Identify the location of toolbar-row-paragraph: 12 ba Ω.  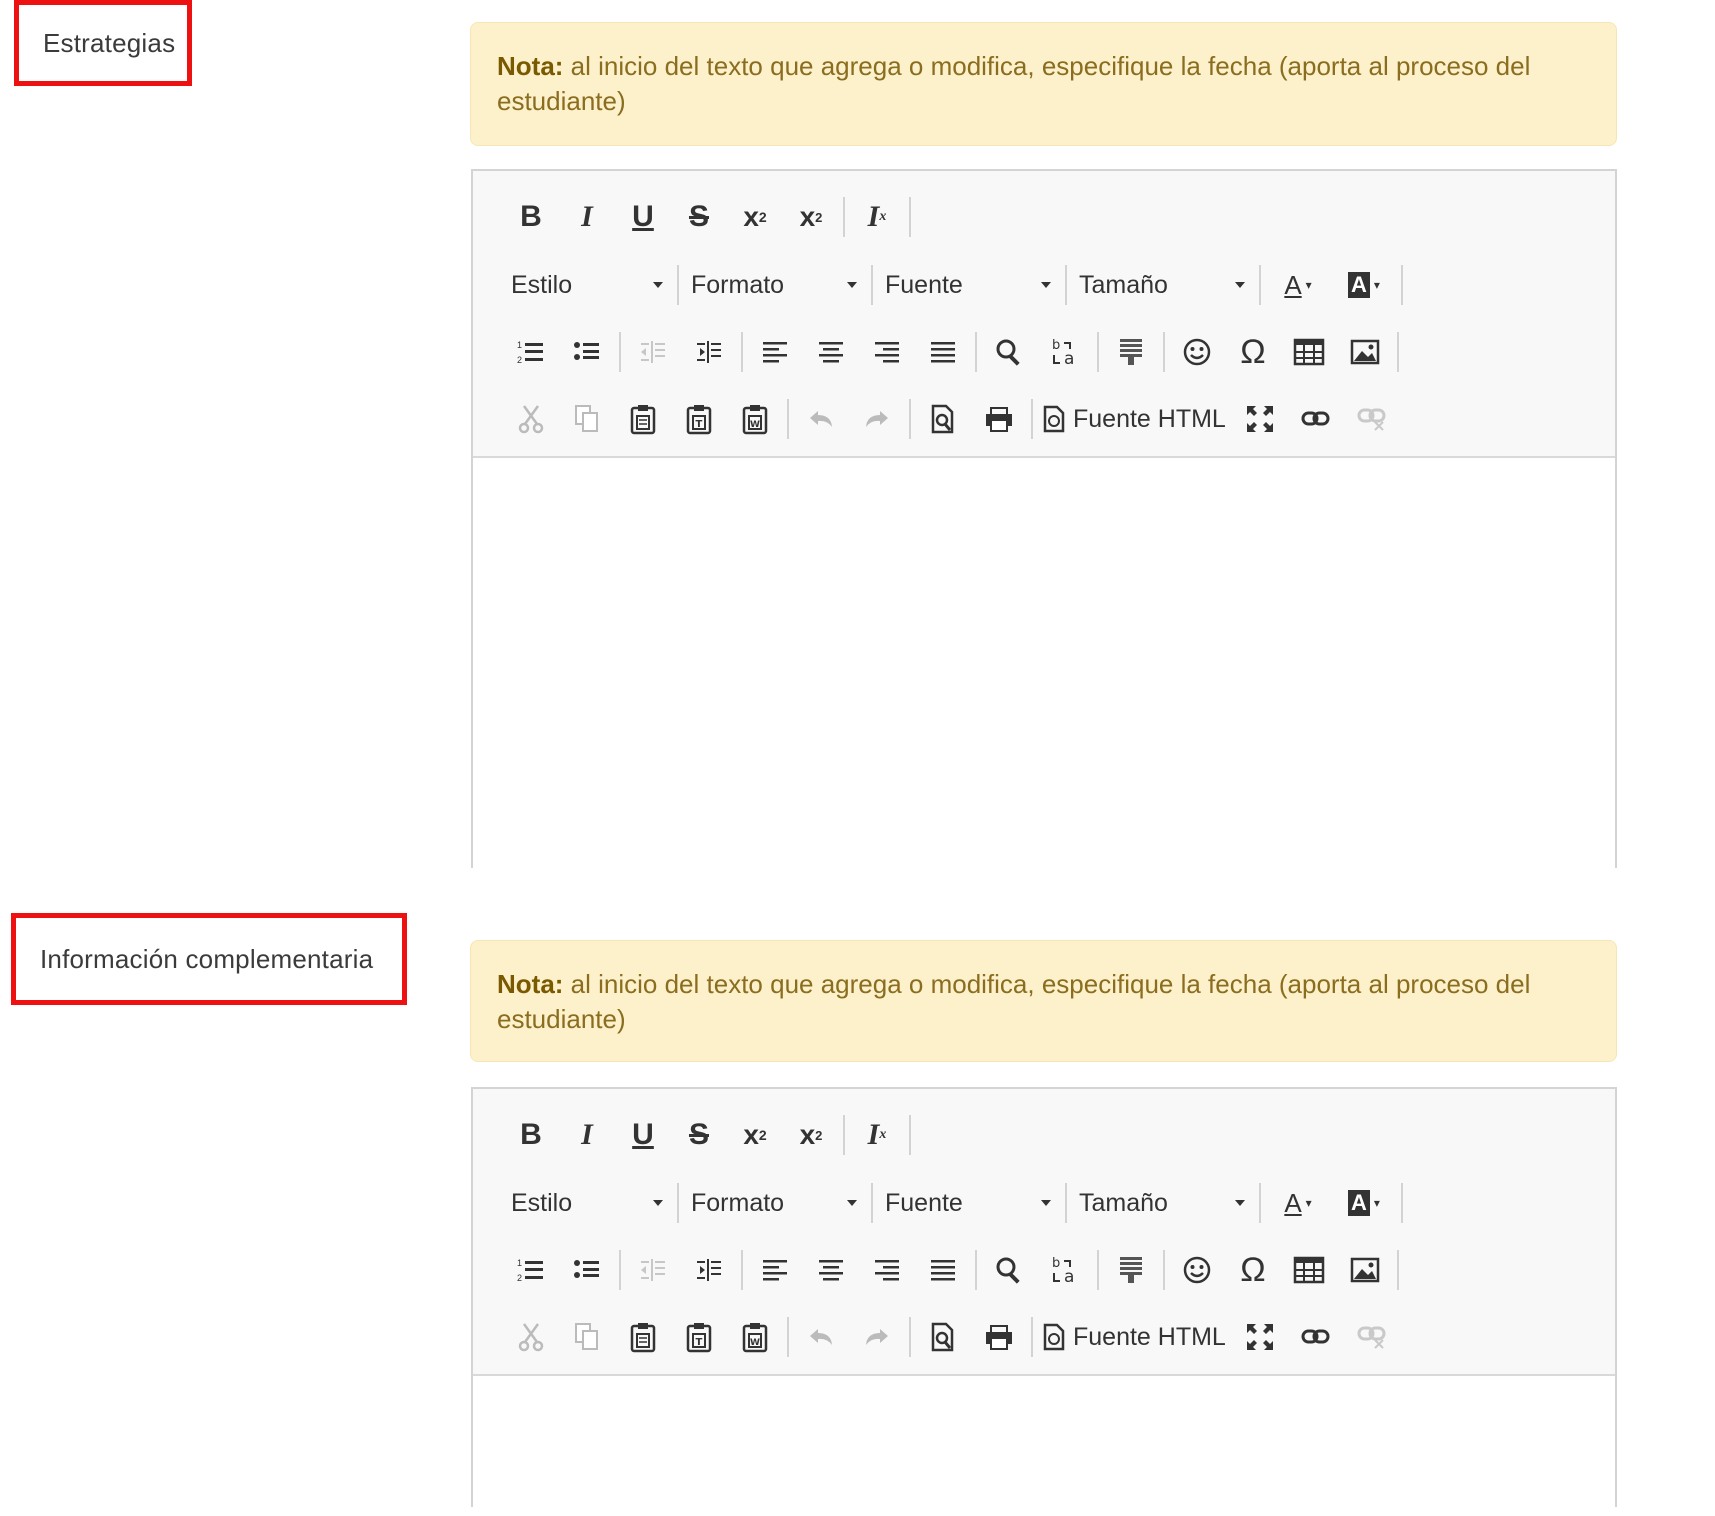
(1044, 1270).